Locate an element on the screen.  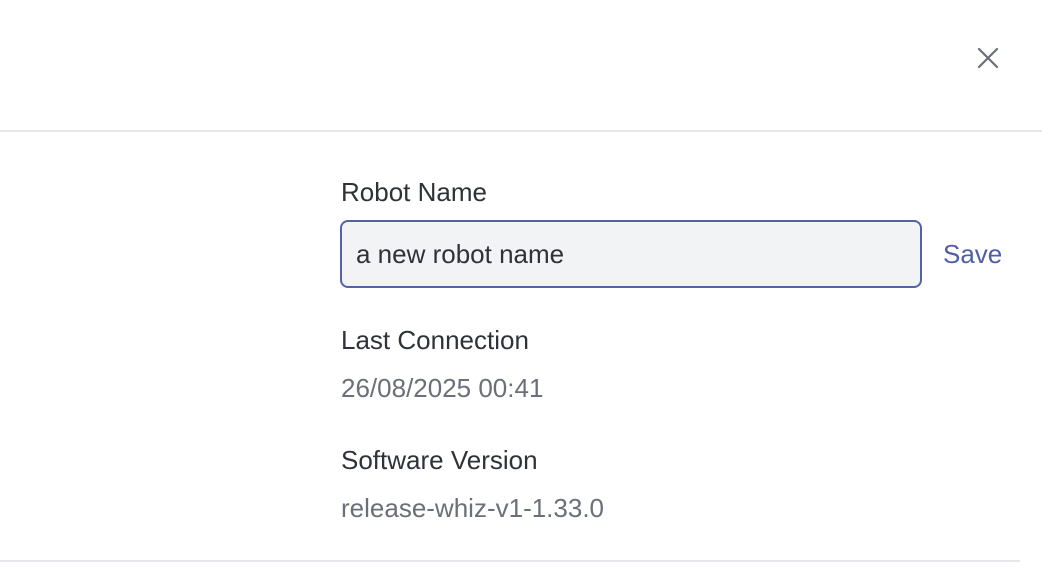
last-connection-label: Last Connection is located at coordinates (435, 340).